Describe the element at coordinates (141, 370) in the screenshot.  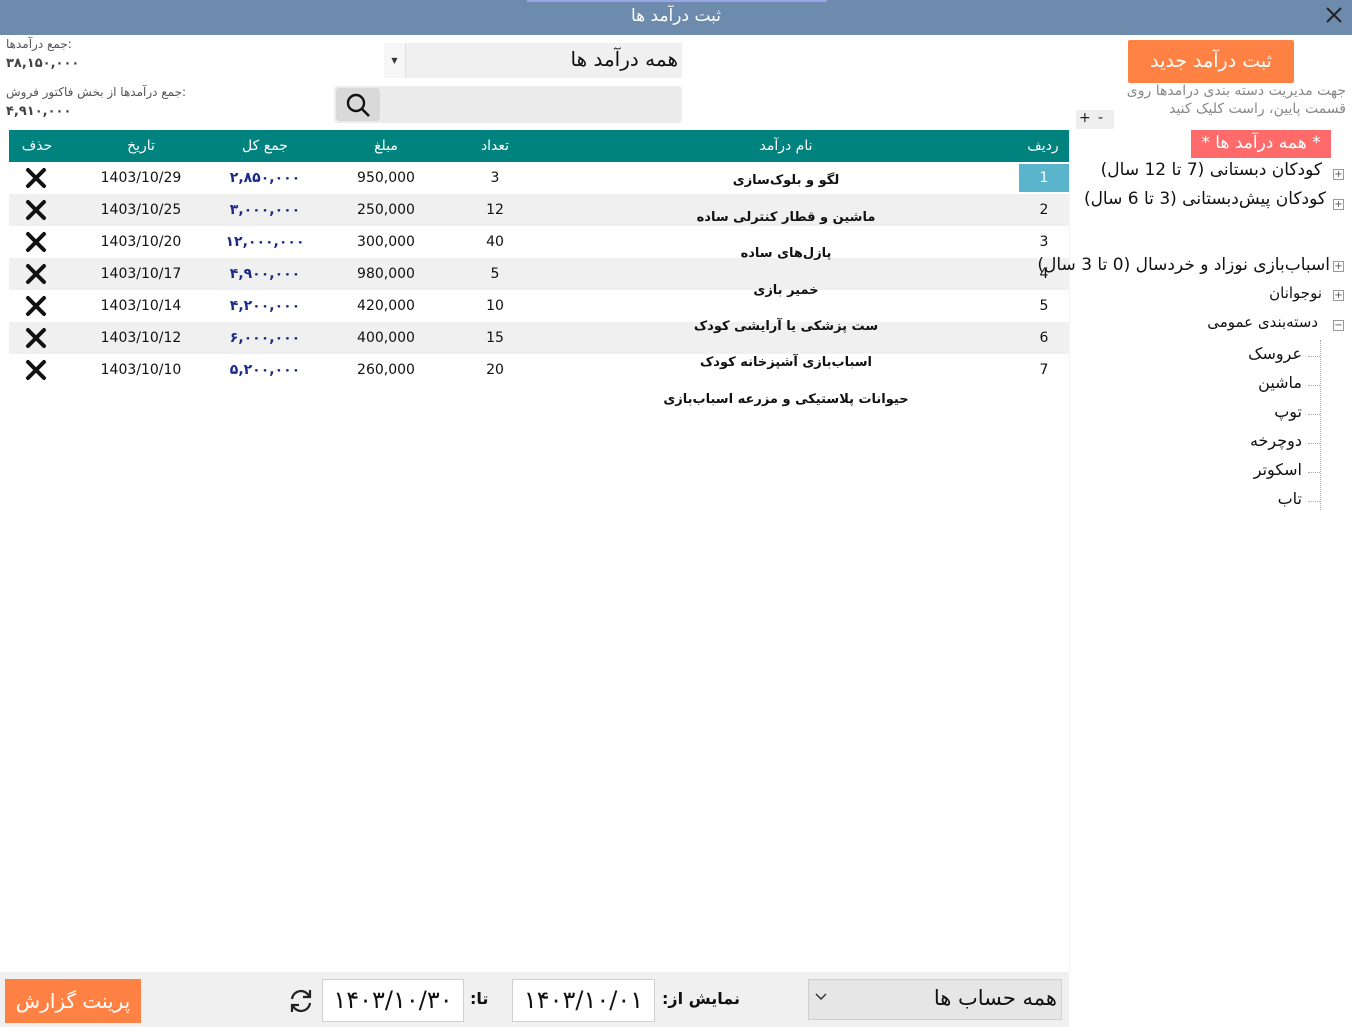
I see `cell-date: 1403/10/10` at that location.